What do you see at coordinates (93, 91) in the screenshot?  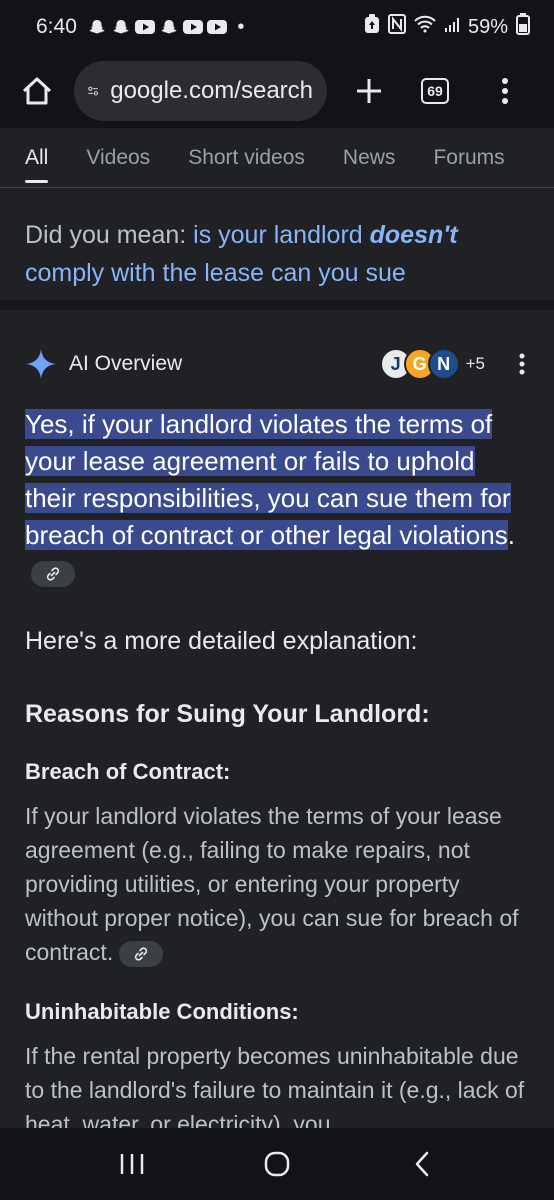 I see `site-settings-icon` at bounding box center [93, 91].